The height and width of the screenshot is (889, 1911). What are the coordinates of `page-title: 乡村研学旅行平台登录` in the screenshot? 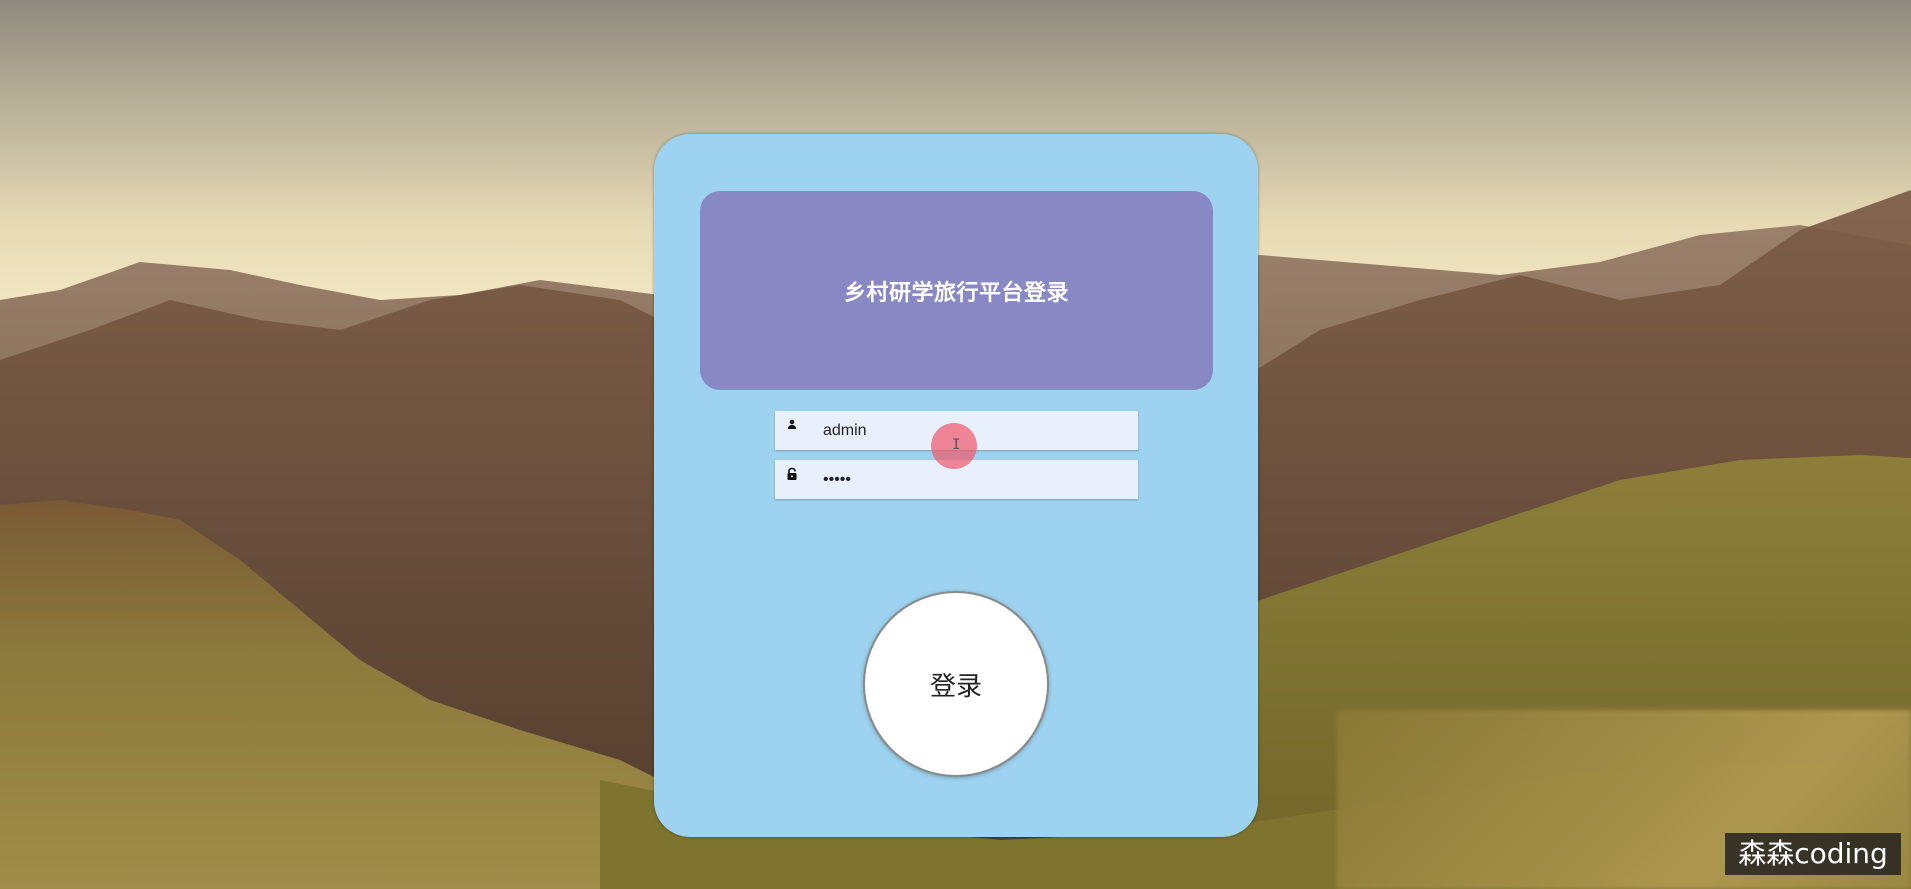 It's located at (956, 293).